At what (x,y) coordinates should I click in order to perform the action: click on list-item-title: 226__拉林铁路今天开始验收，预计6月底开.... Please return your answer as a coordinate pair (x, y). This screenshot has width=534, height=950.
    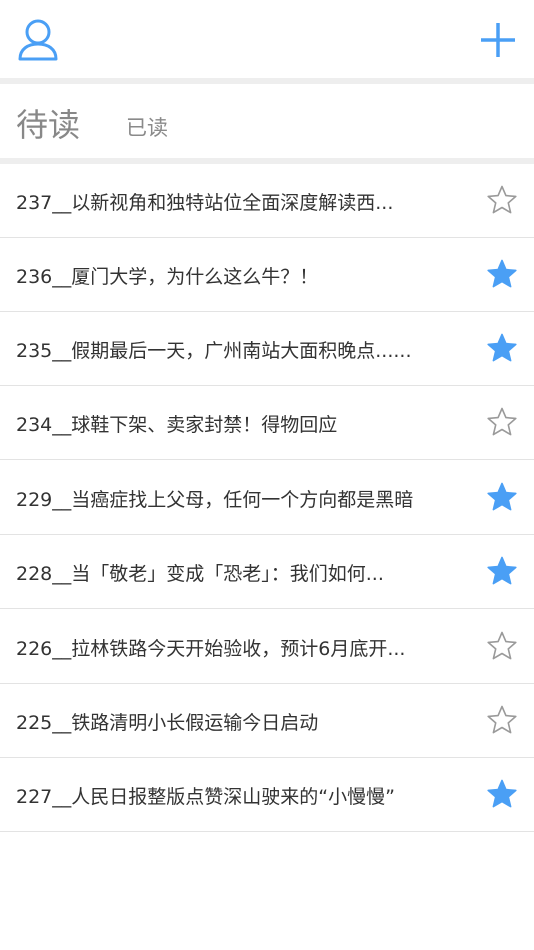
    Looking at the image, I should click on (211, 649).